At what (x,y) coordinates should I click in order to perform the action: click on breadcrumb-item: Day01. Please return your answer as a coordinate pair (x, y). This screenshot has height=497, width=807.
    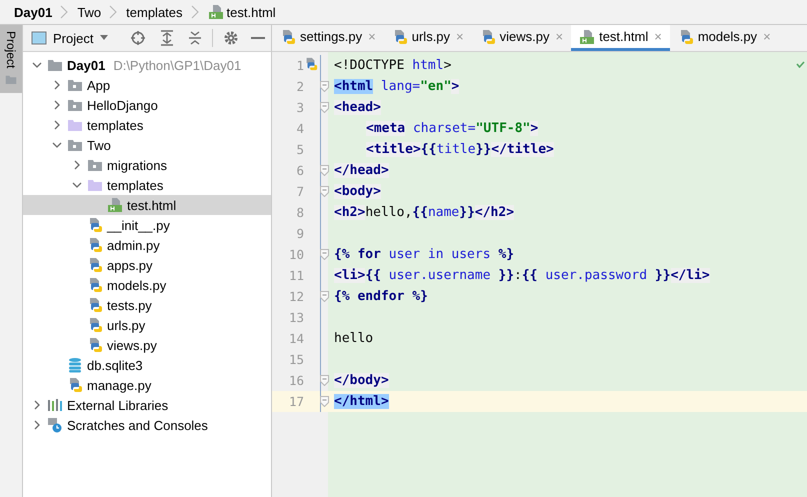
    Looking at the image, I should click on (33, 12).